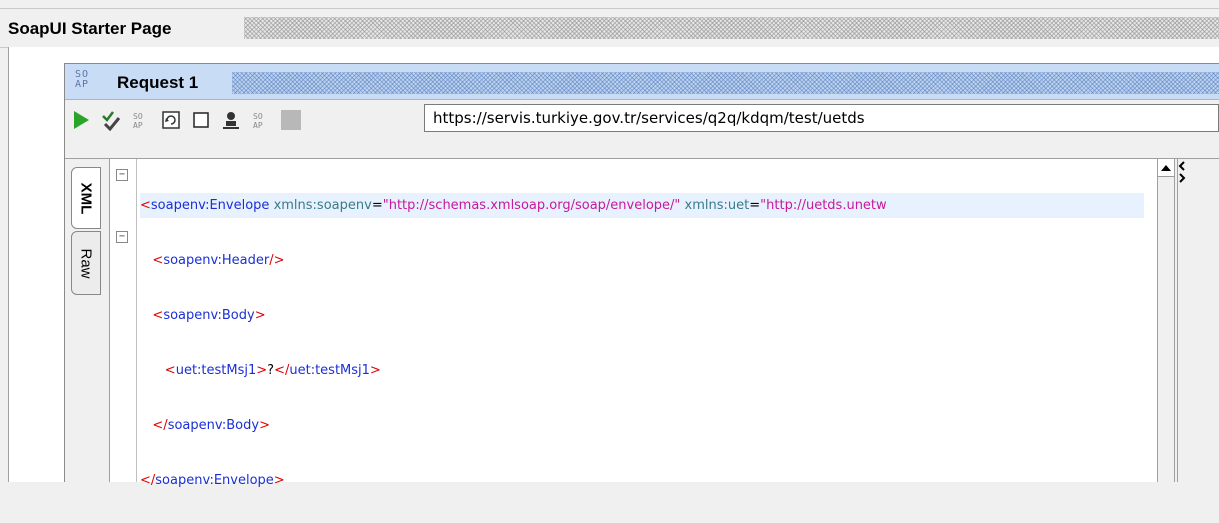 This screenshot has width=1219, height=523. I want to click on code-line: </soapenv:Envelope>, so click(212, 480).